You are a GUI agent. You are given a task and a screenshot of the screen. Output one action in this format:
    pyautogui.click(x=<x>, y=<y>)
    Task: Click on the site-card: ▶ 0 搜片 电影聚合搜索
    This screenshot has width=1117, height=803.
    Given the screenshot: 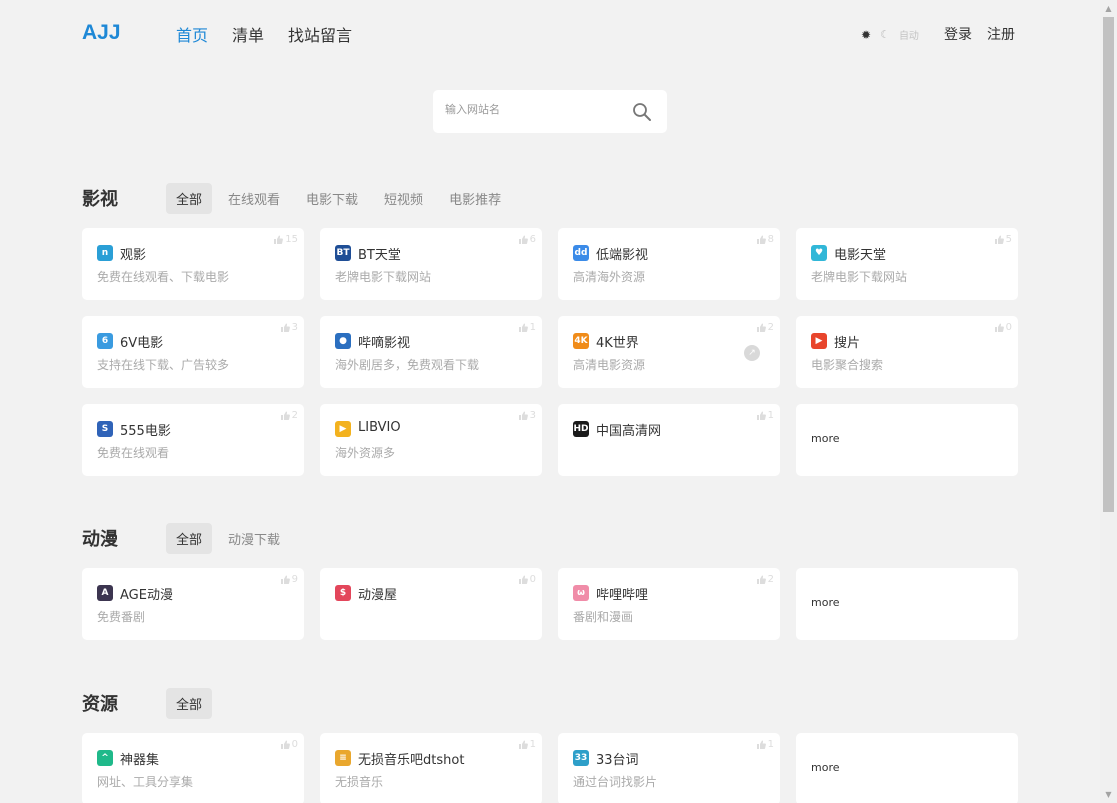 What is the action you would take?
    pyautogui.click(x=907, y=352)
    